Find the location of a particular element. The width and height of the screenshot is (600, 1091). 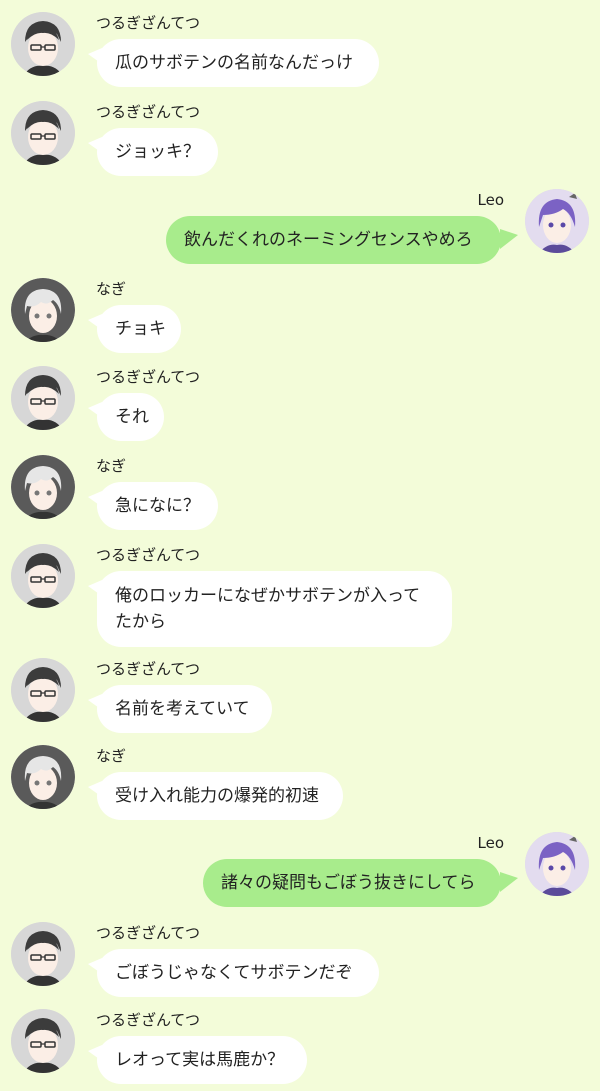

message-bubble: 名前を考えていて is located at coordinates (184, 709).